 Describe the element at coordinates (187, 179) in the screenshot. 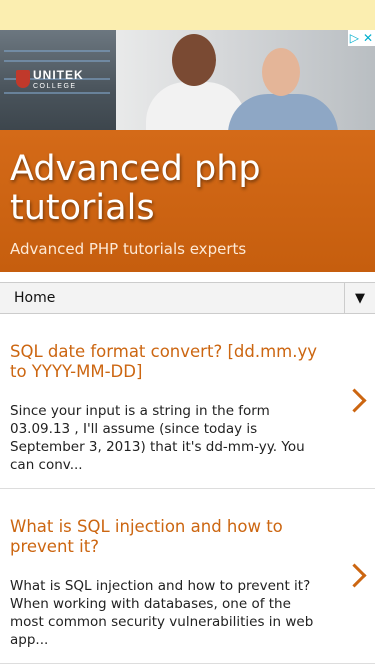

I see `blog-title: Advanced php tutorials` at that location.